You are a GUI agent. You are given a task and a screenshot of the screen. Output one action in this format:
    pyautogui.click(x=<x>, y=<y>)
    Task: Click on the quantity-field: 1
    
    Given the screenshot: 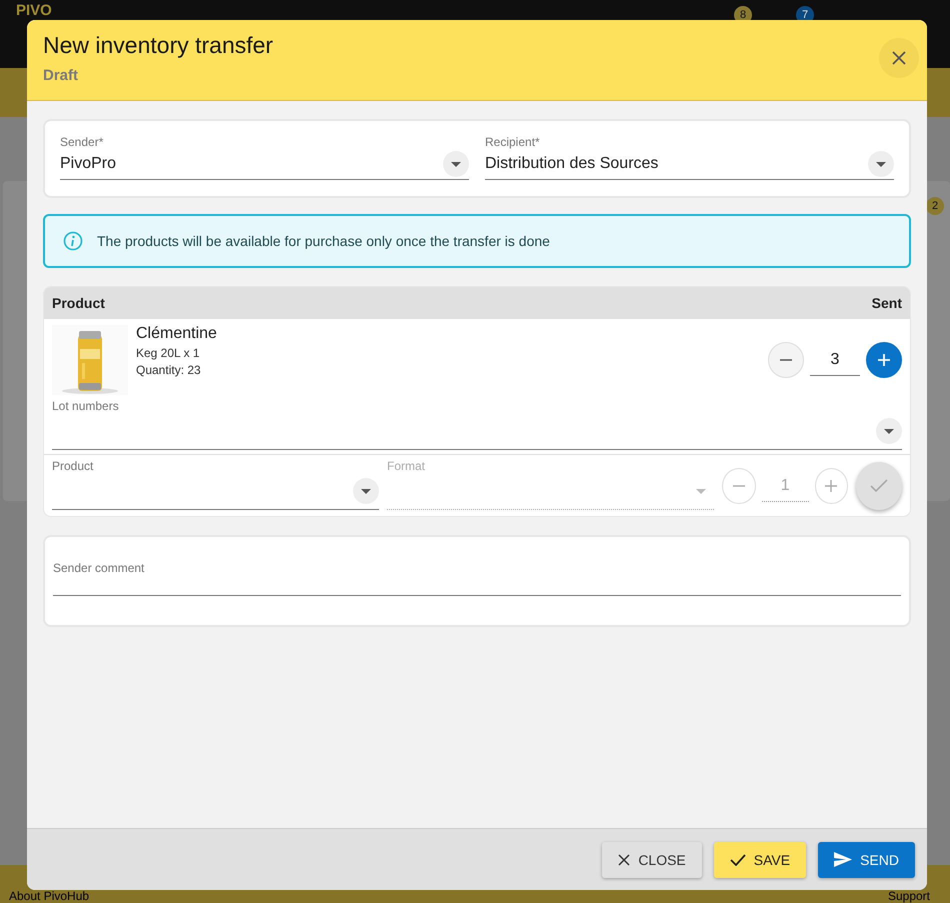 What is the action you would take?
    pyautogui.click(x=785, y=486)
    